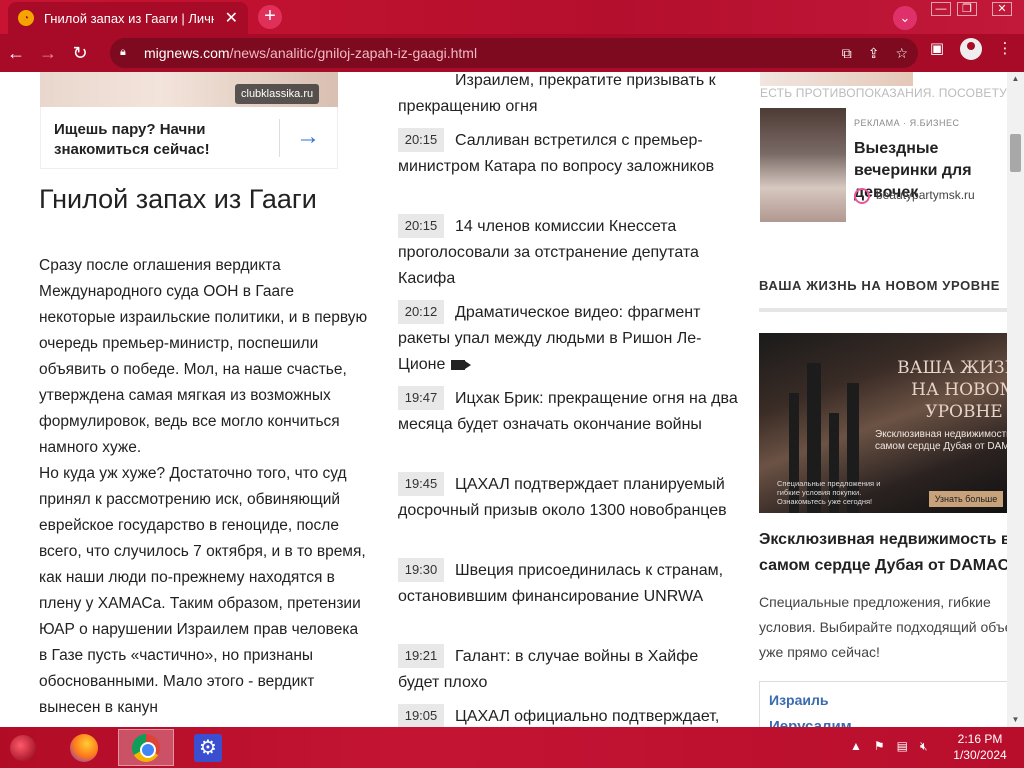  I want to click on taskbar-chrome, so click(146, 747).